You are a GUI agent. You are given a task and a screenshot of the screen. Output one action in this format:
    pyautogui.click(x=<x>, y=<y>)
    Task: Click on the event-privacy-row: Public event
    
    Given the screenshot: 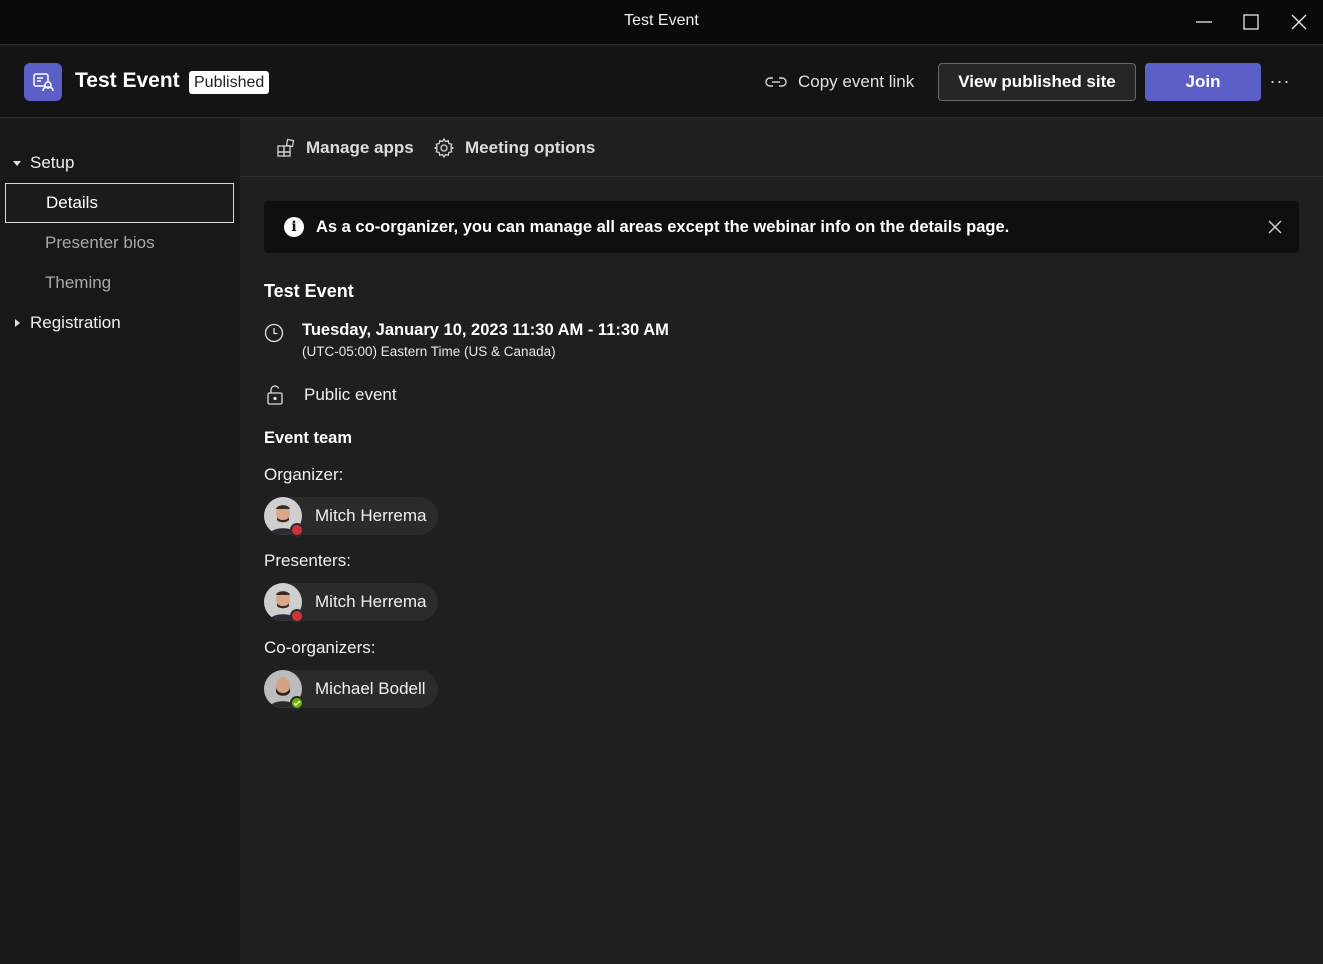 What is the action you would take?
    pyautogui.click(x=331, y=395)
    